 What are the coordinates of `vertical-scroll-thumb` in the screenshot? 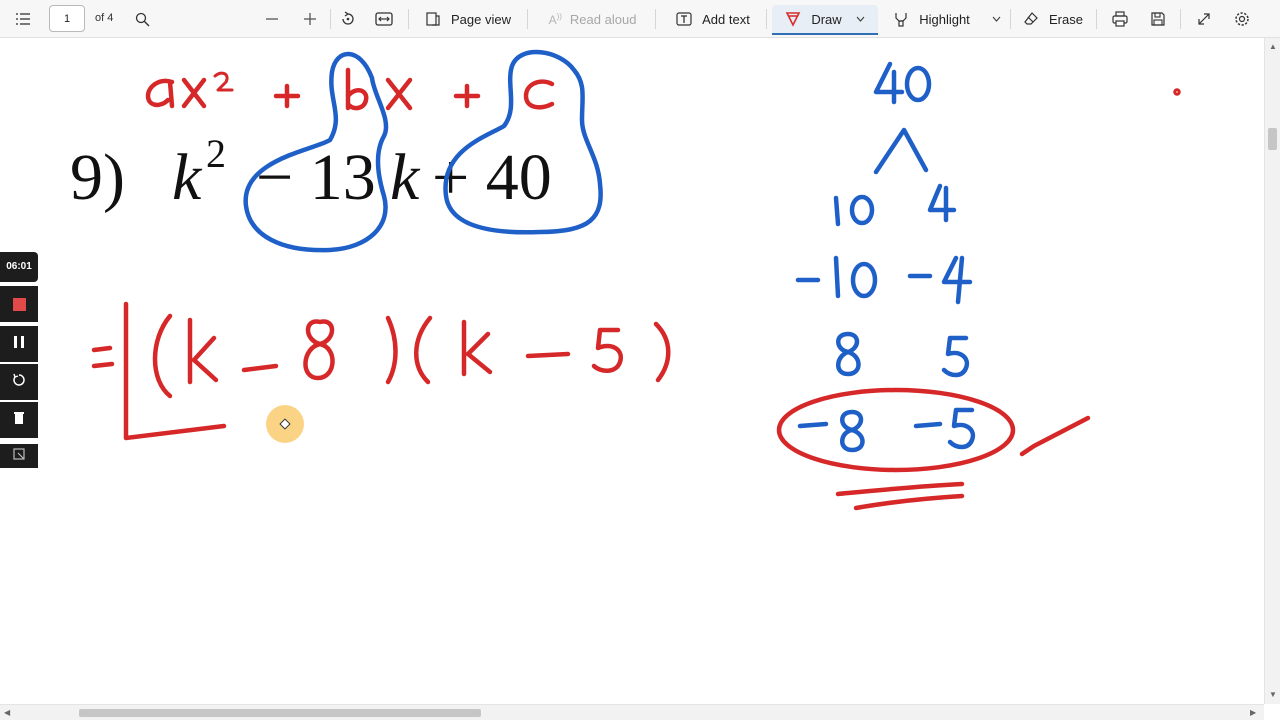 It's located at (1272, 139).